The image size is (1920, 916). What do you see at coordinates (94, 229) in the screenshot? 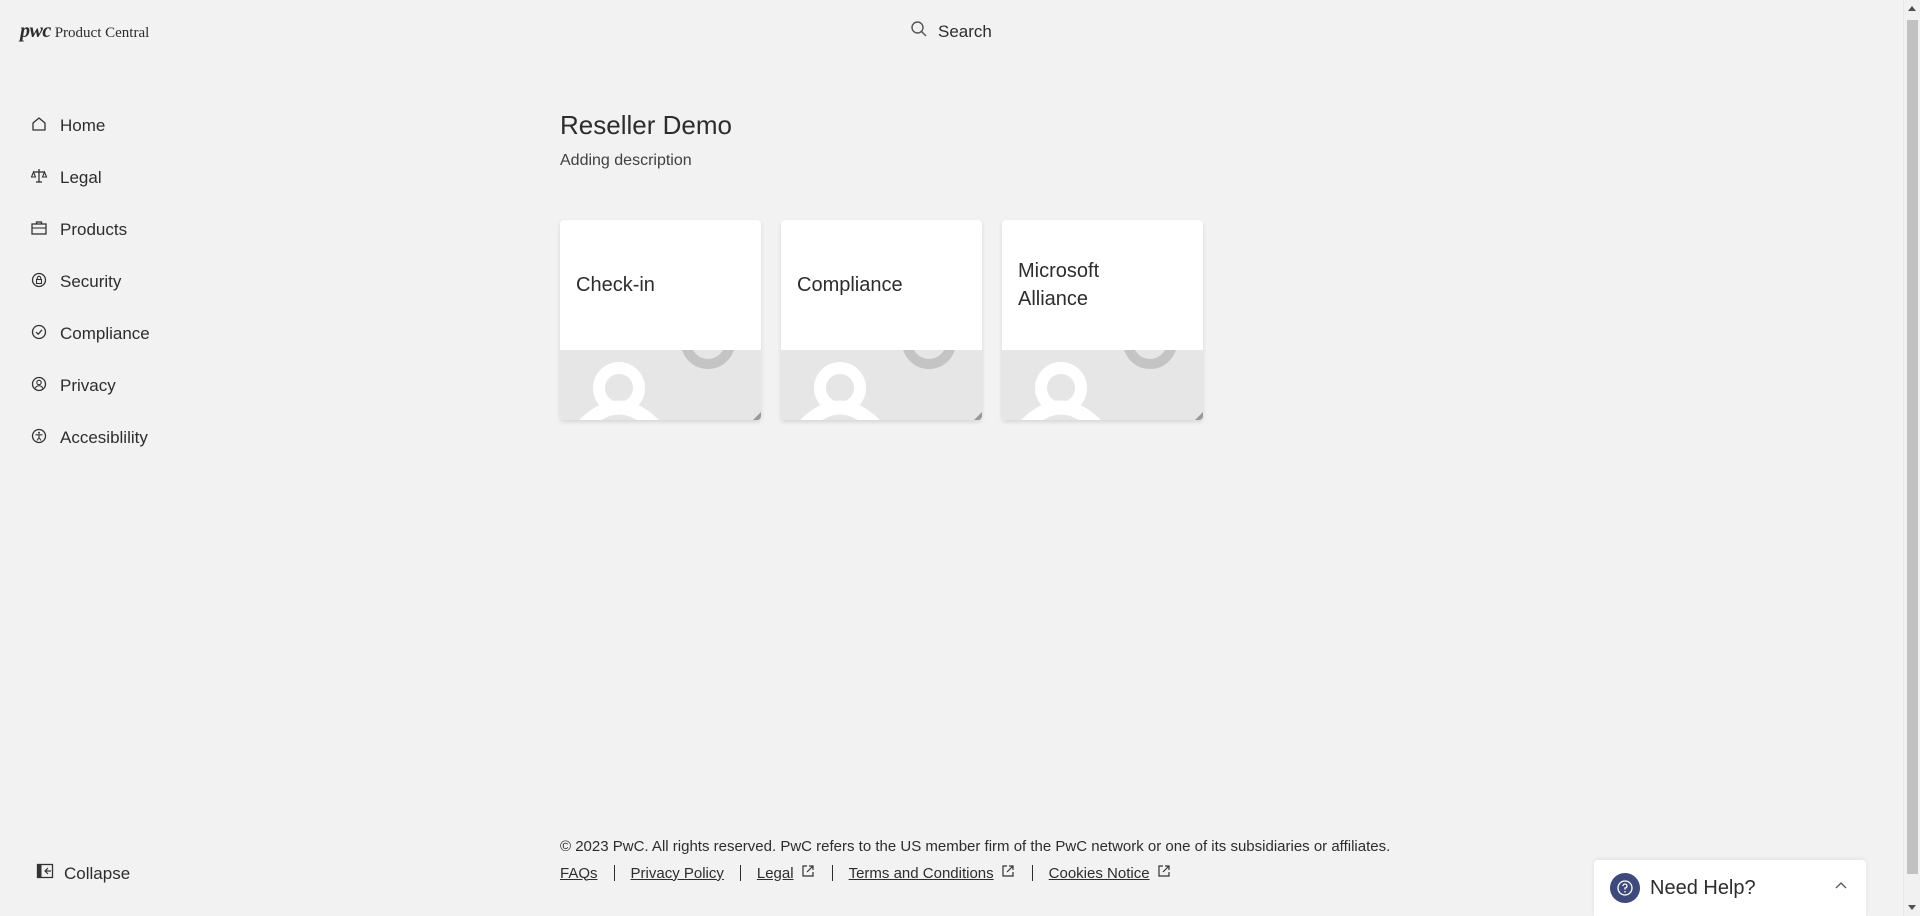
I see `sidebar-item-label: Products` at bounding box center [94, 229].